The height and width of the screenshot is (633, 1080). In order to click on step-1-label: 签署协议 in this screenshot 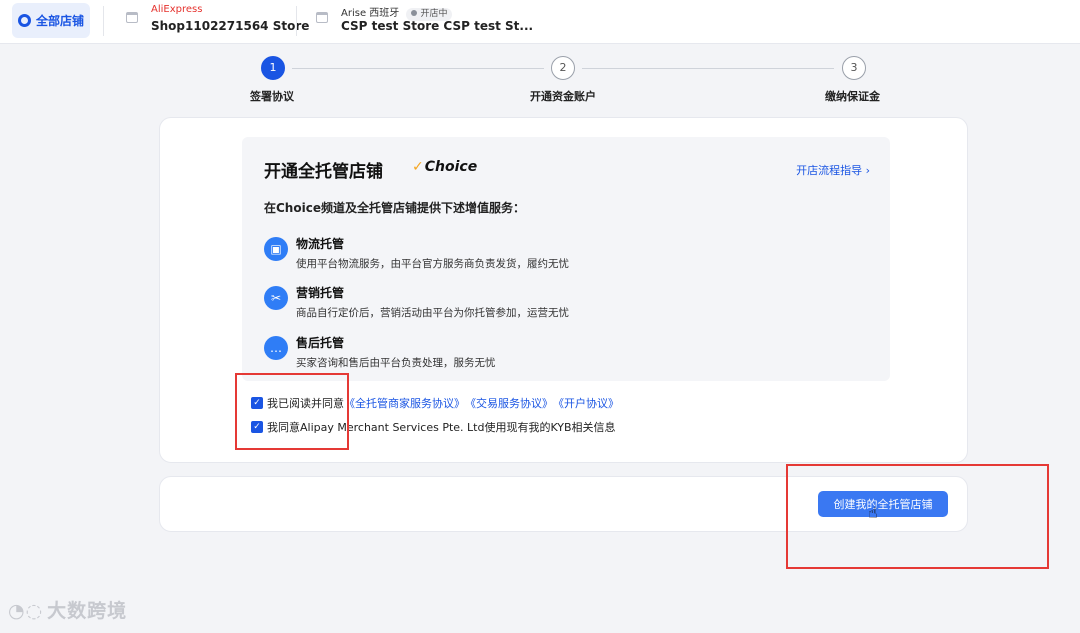, I will do `click(272, 96)`.